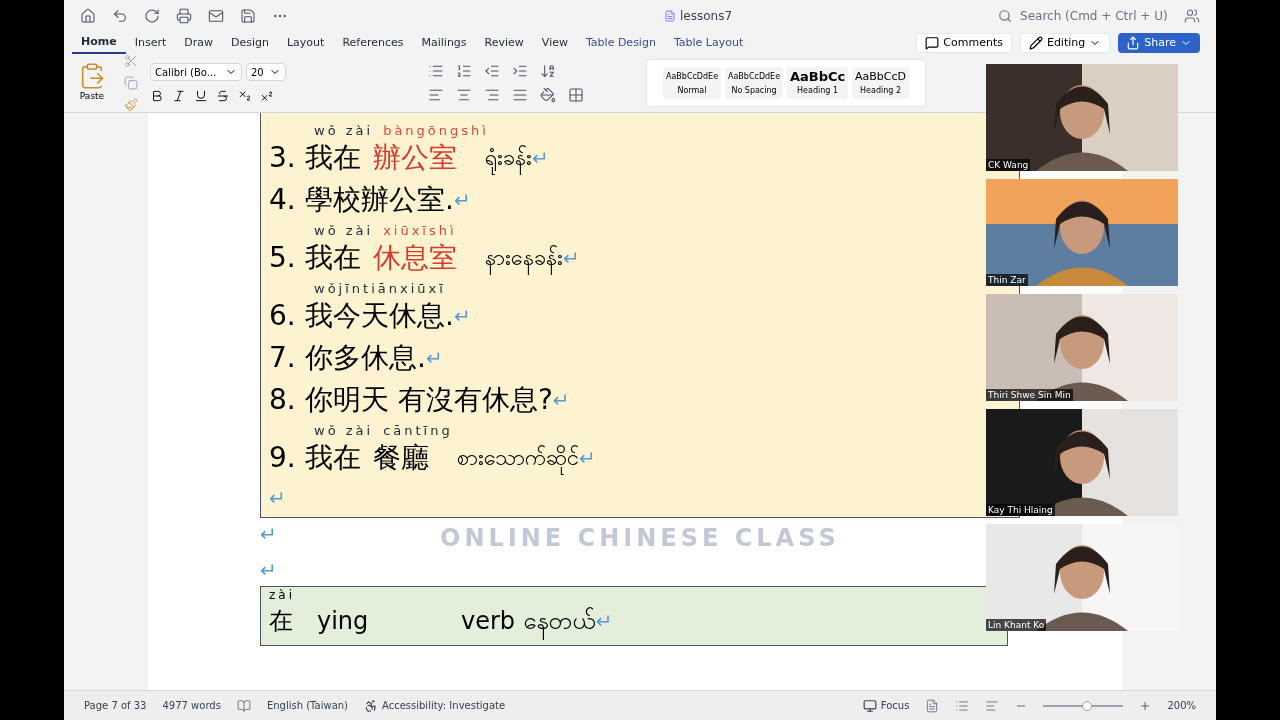 The height and width of the screenshot is (720, 1280). I want to click on underline-icon, so click(201, 96).